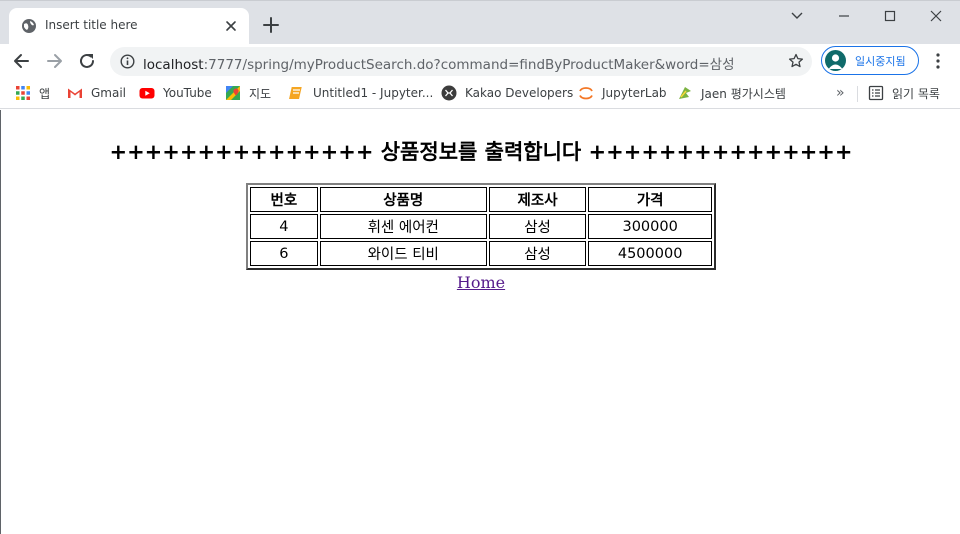  Describe the element at coordinates (295, 93) in the screenshot. I see `jupyter-notebook-icon` at that location.